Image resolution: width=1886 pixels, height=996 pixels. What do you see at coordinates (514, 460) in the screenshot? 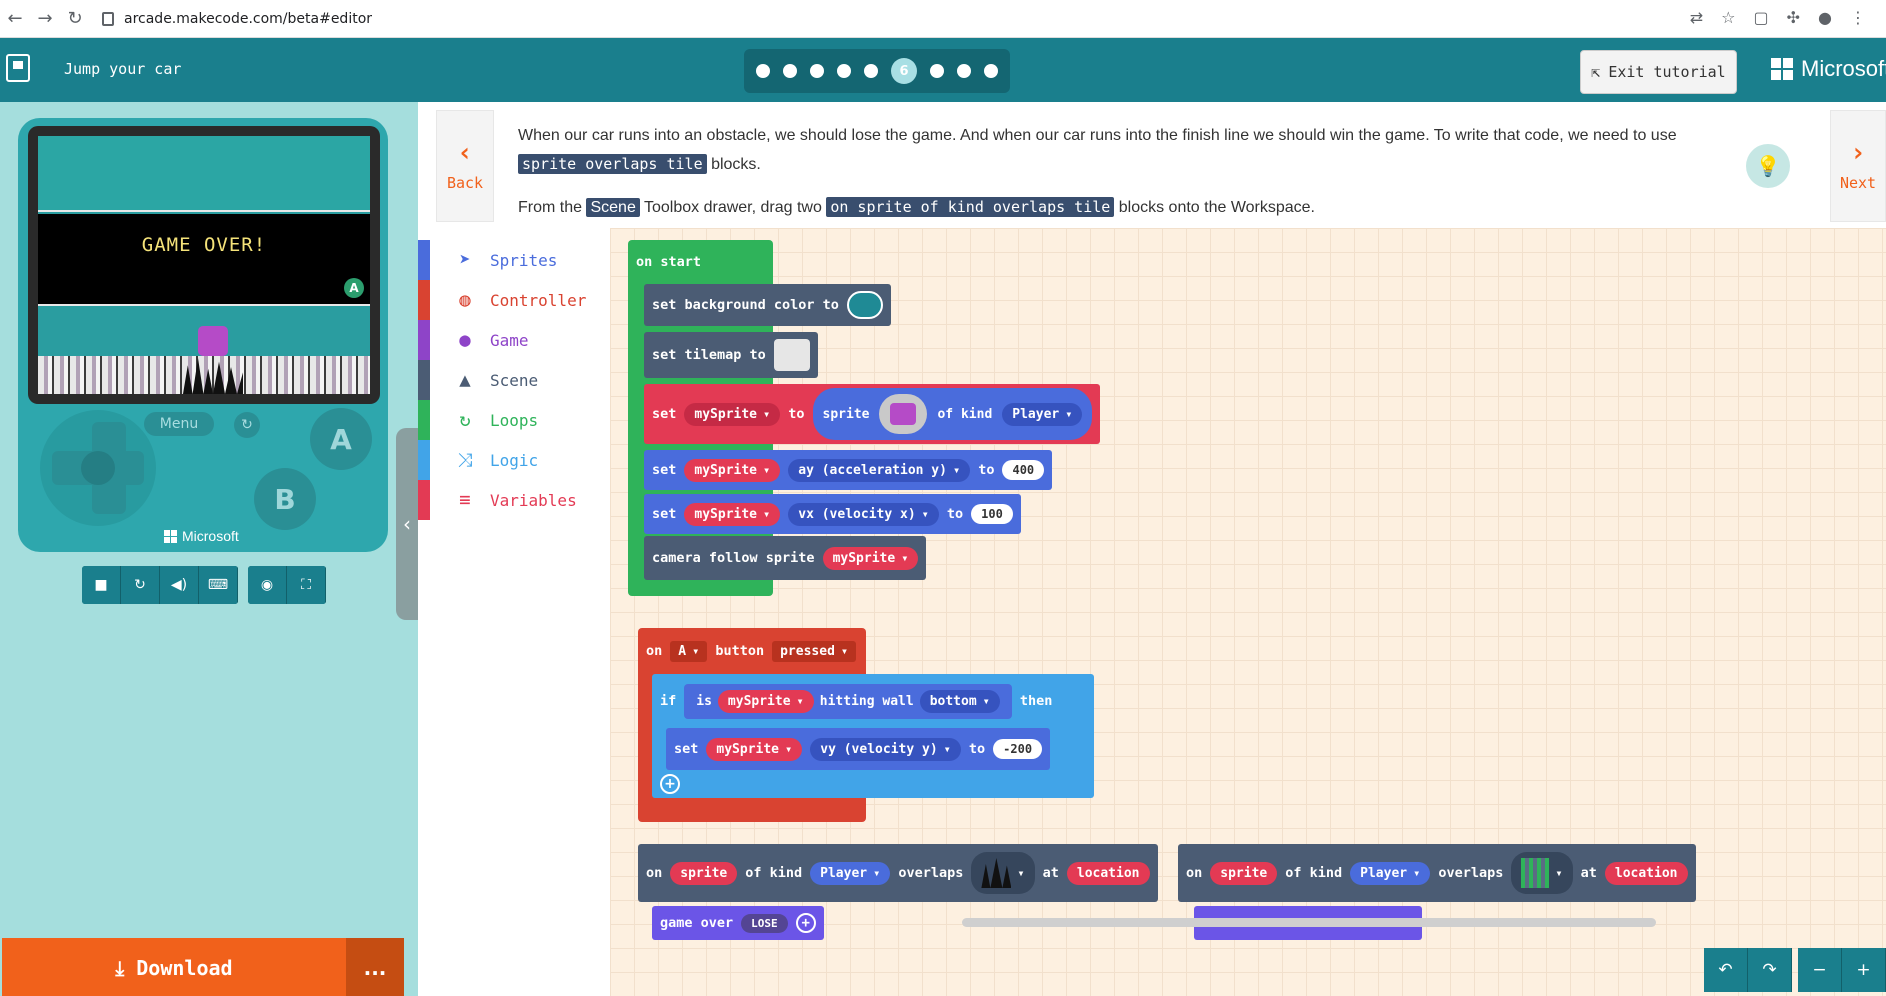
I see `toolbox-item-logic: ⤨ Logic` at bounding box center [514, 460].